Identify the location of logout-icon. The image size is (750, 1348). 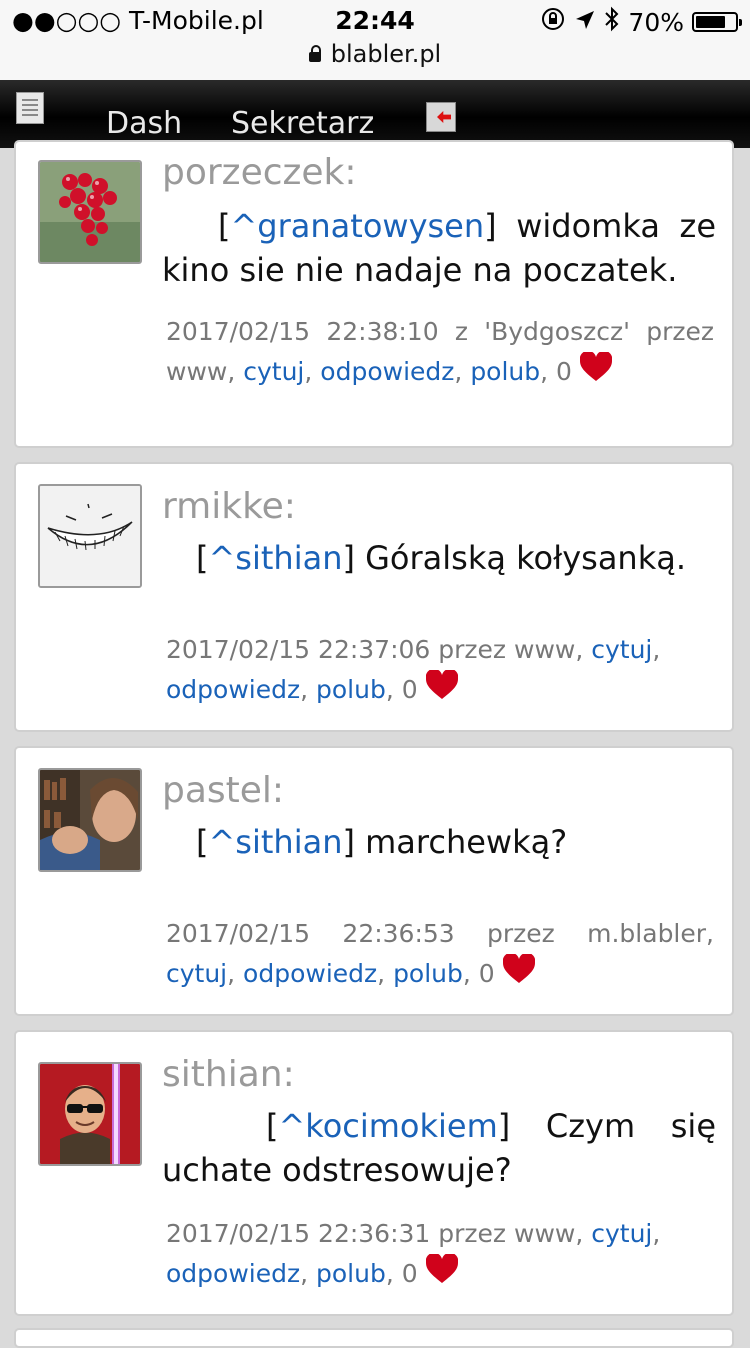
(441, 117).